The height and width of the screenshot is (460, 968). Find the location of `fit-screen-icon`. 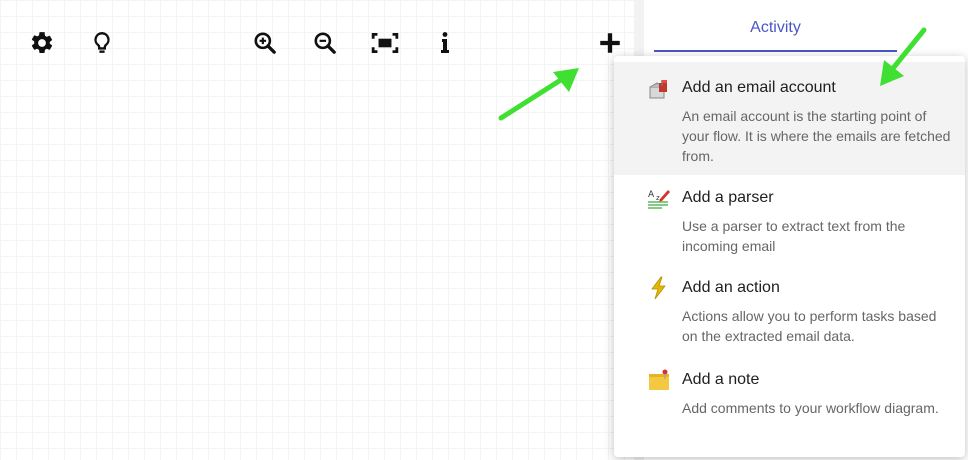

fit-screen-icon is located at coordinates (385, 43).